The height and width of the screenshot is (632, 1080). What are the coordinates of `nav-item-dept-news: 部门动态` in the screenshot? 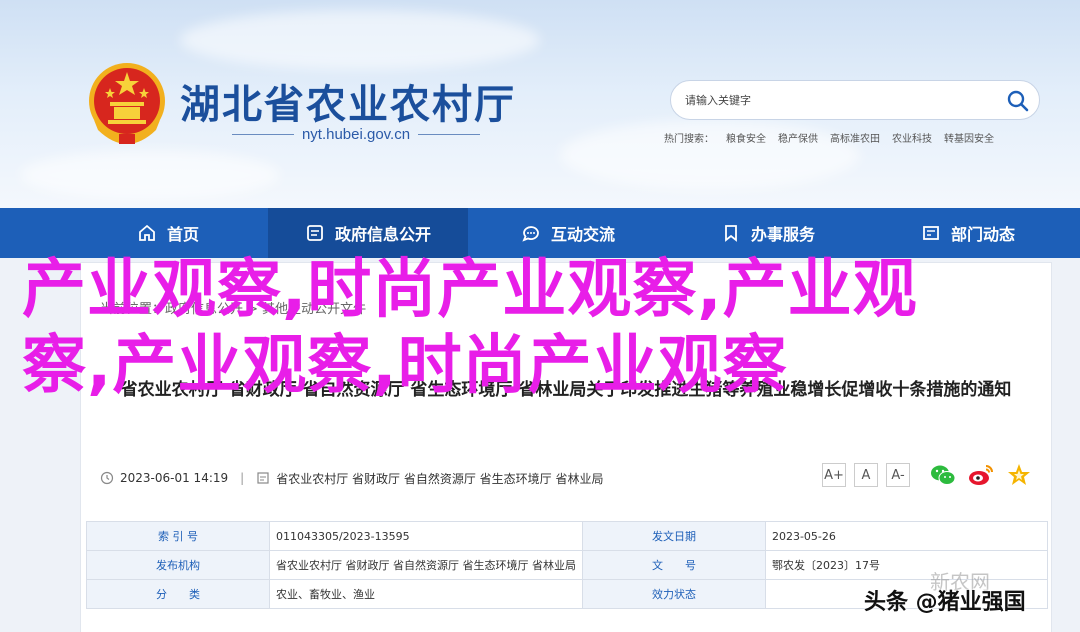 It's located at (968, 233).